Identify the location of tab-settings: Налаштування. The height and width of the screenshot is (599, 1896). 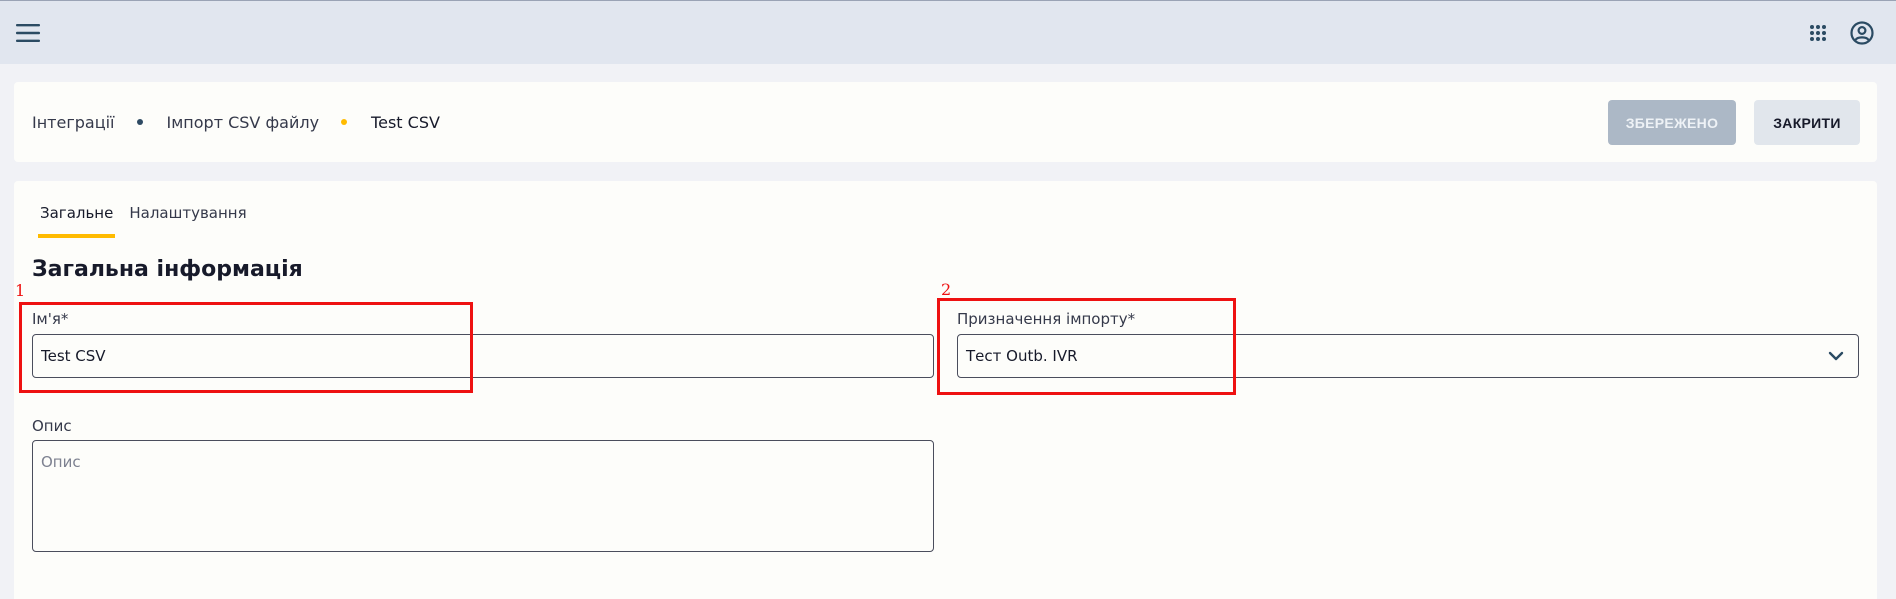
(187, 219).